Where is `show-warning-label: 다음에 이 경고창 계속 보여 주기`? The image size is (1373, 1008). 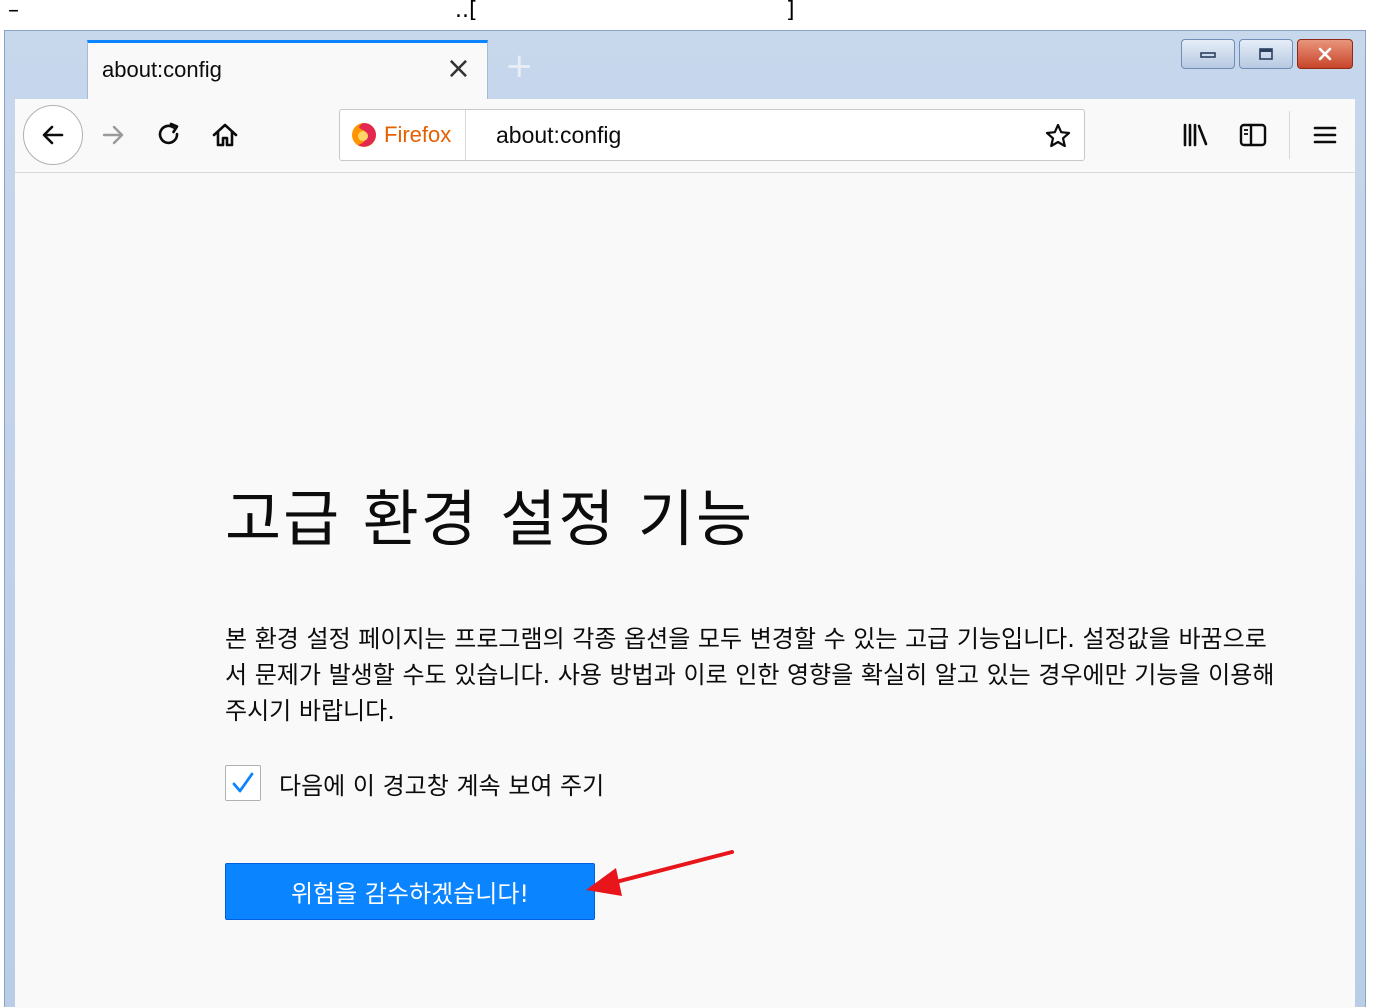 show-warning-label: 다음에 이 경고창 계속 보여 주기 is located at coordinates (442, 785).